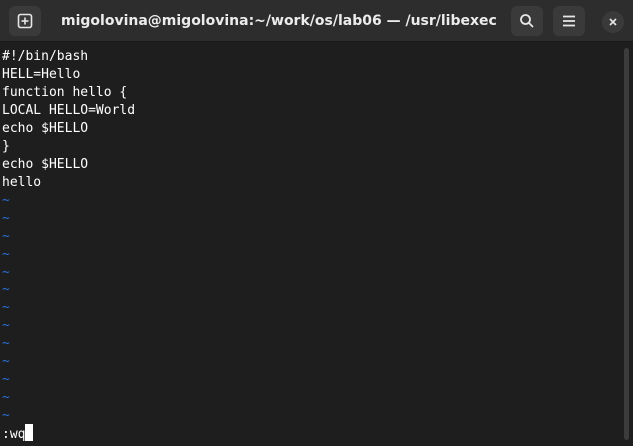  I want to click on search-button, so click(527, 21).